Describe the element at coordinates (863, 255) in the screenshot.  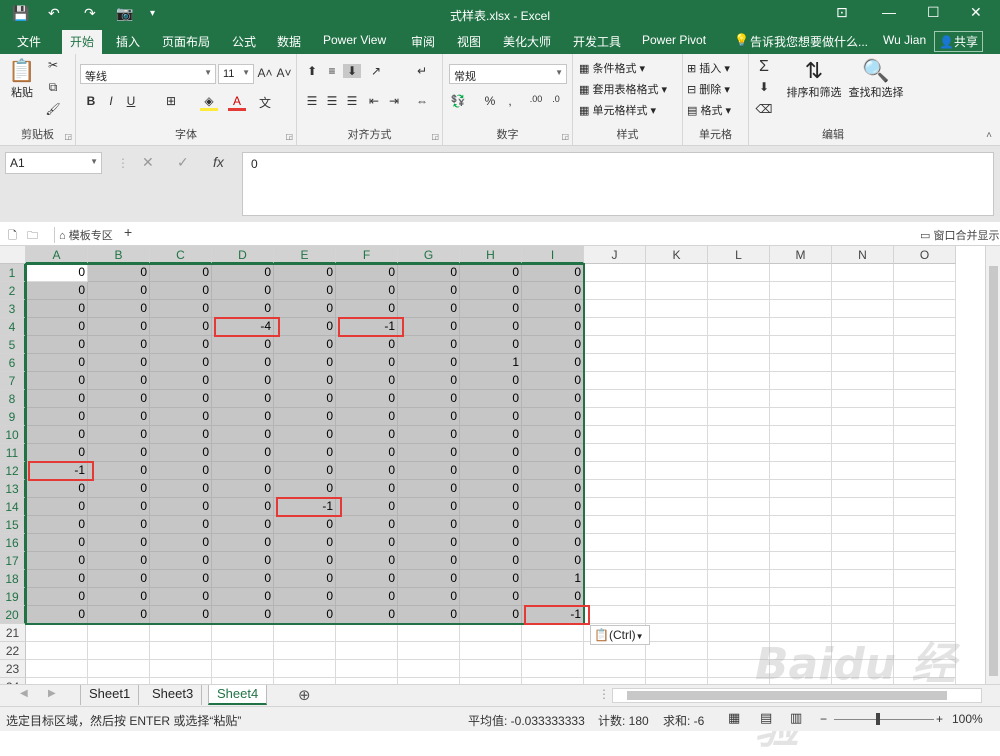
I see `column-header-n: N` at that location.